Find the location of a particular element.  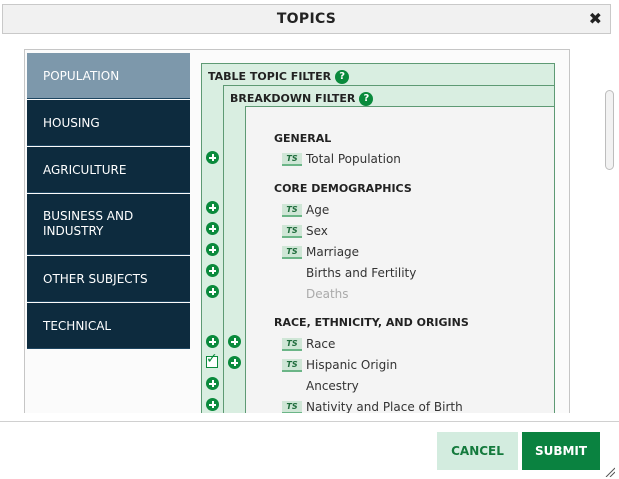

group-heading-general: GENERAL is located at coordinates (303, 138).